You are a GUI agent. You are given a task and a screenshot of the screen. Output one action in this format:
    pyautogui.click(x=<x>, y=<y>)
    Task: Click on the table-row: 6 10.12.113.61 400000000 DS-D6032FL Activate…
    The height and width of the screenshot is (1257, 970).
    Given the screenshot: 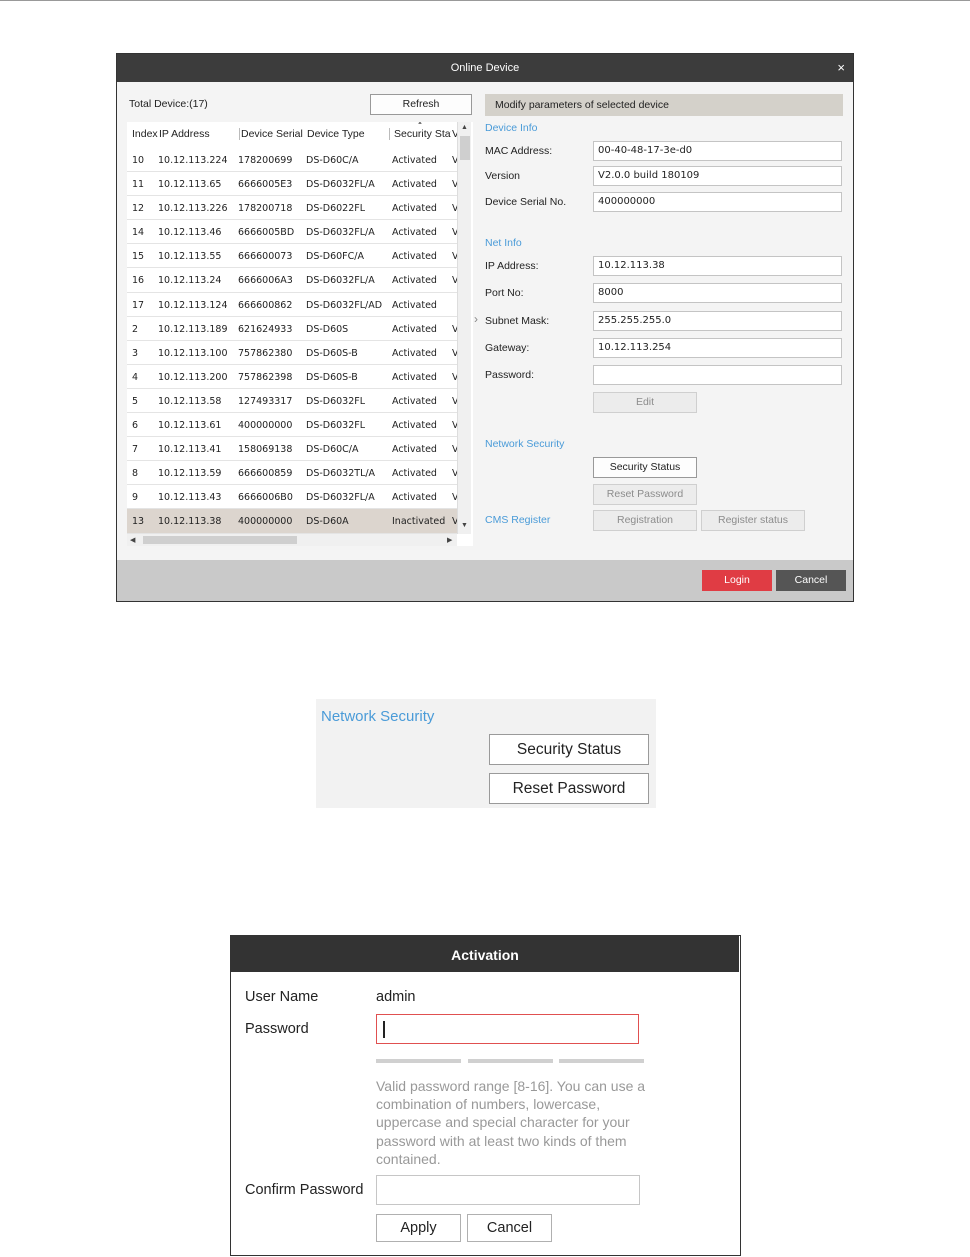 What is the action you would take?
    pyautogui.click(x=292, y=425)
    